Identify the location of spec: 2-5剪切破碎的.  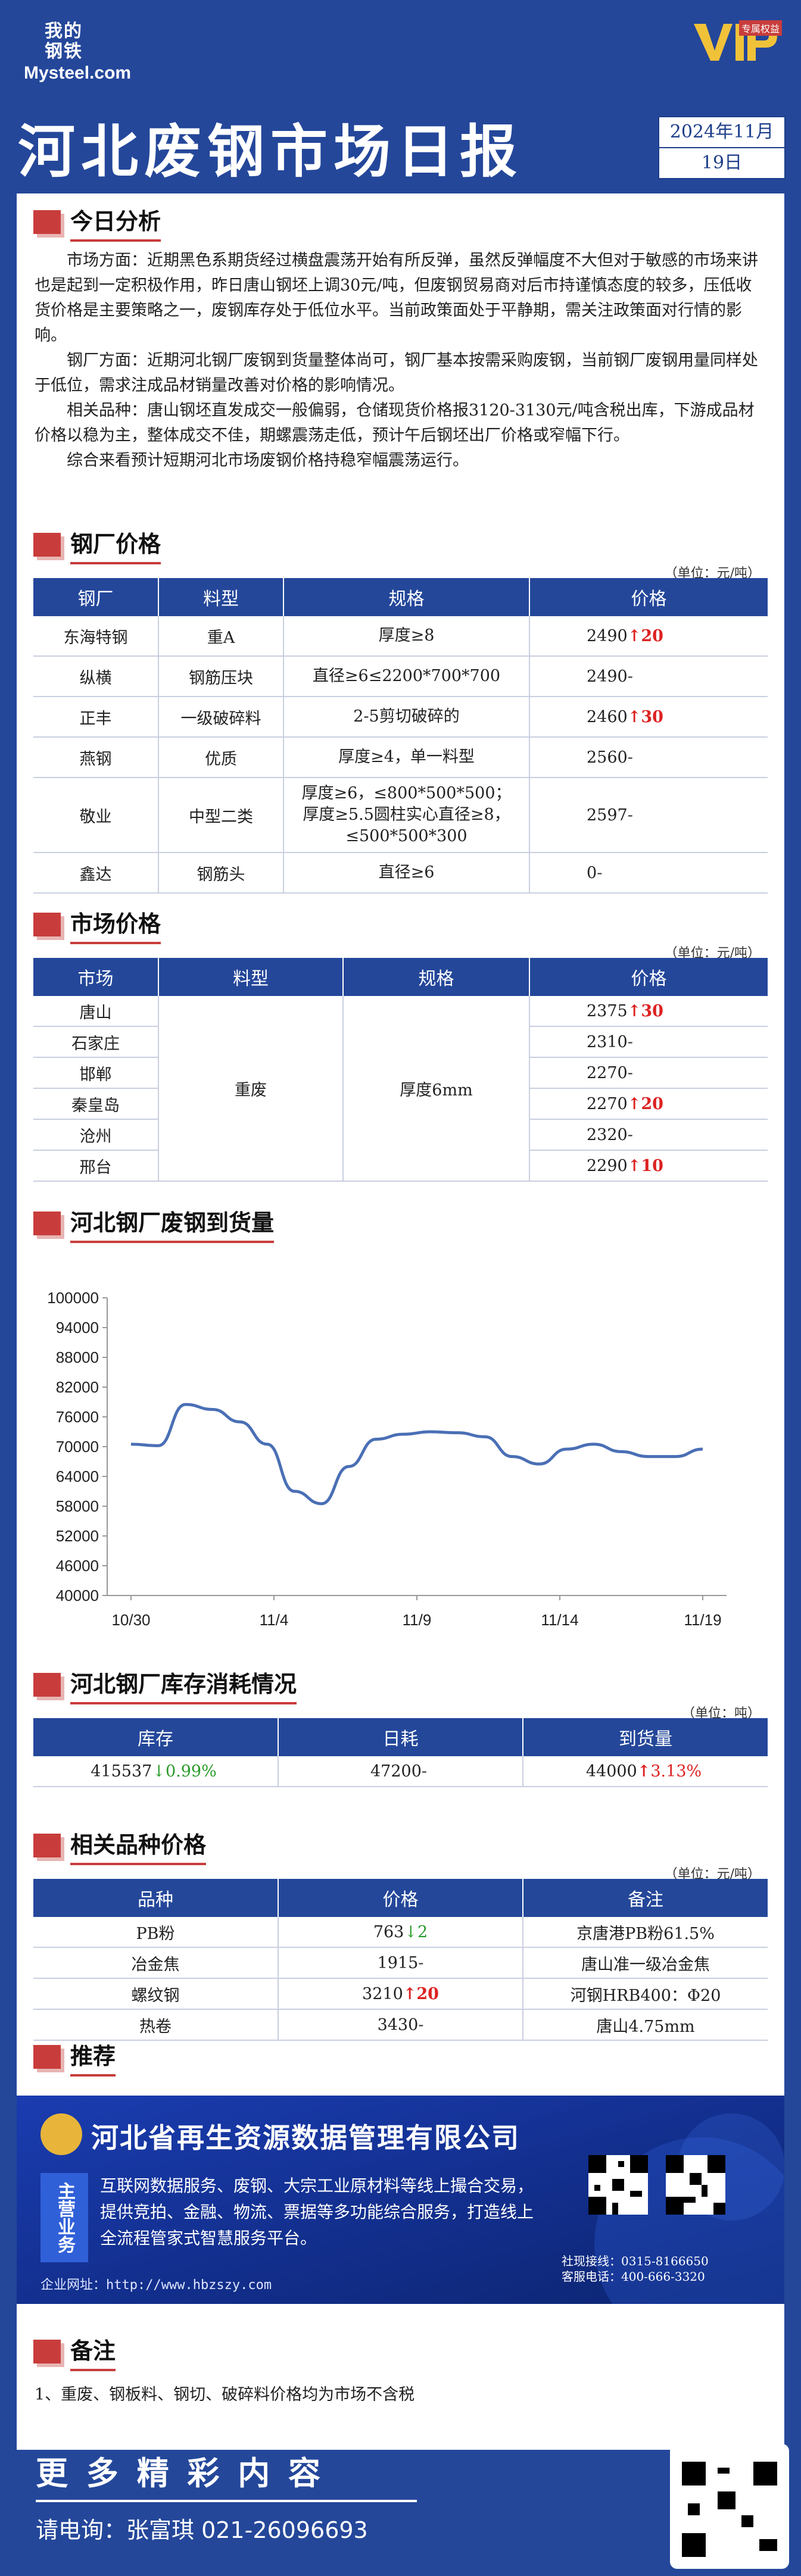
(407, 717).